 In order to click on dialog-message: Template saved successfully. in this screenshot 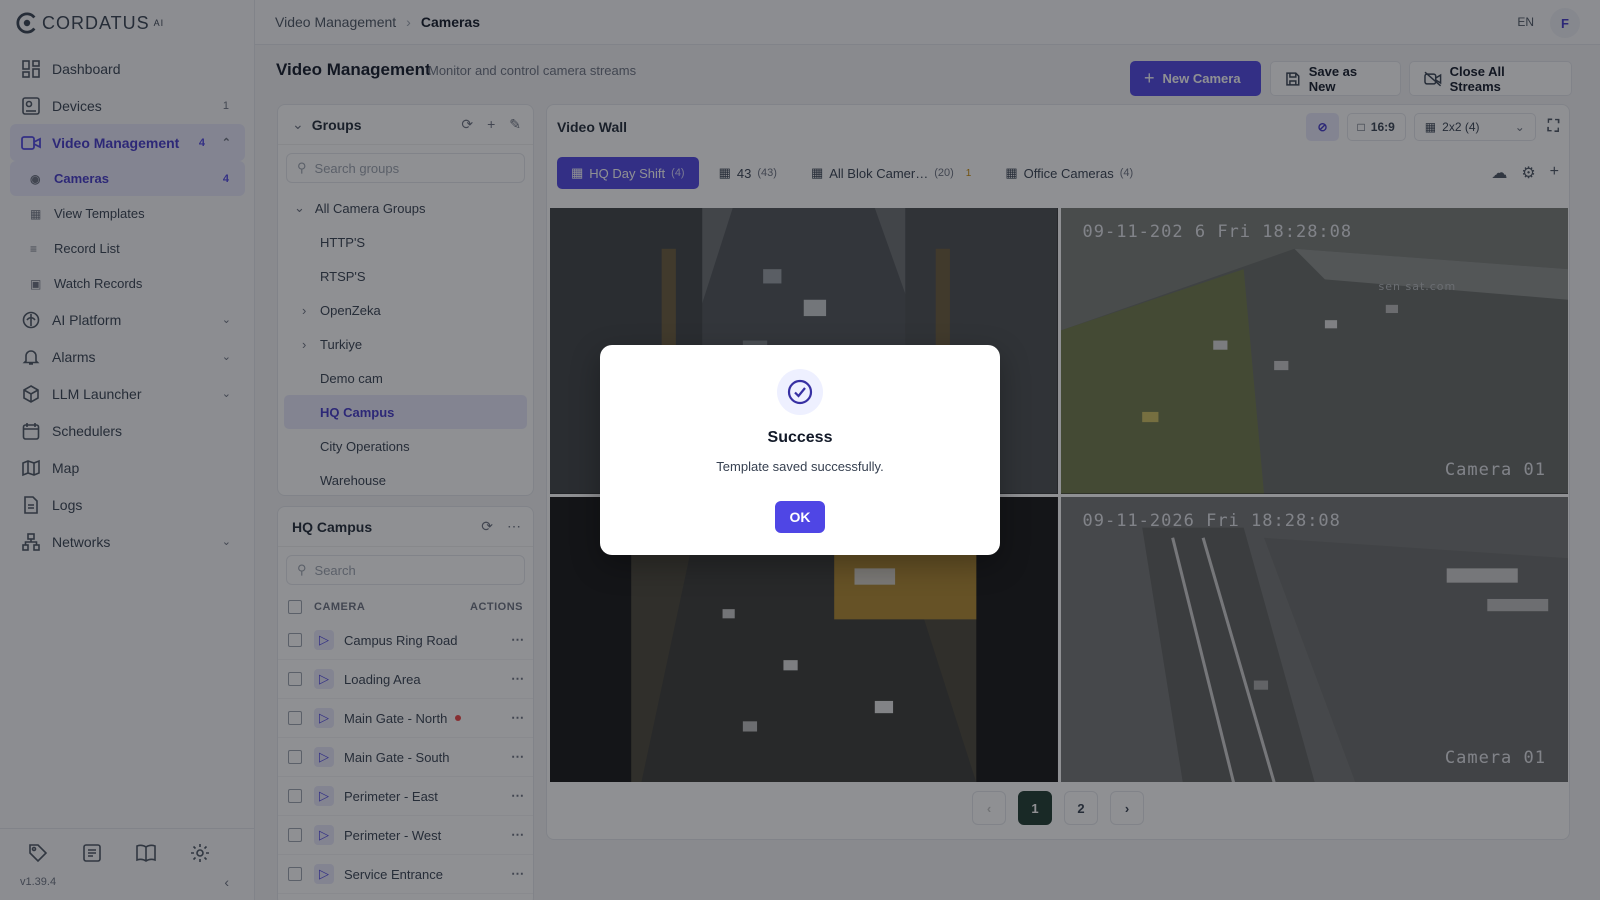, I will do `click(800, 466)`.